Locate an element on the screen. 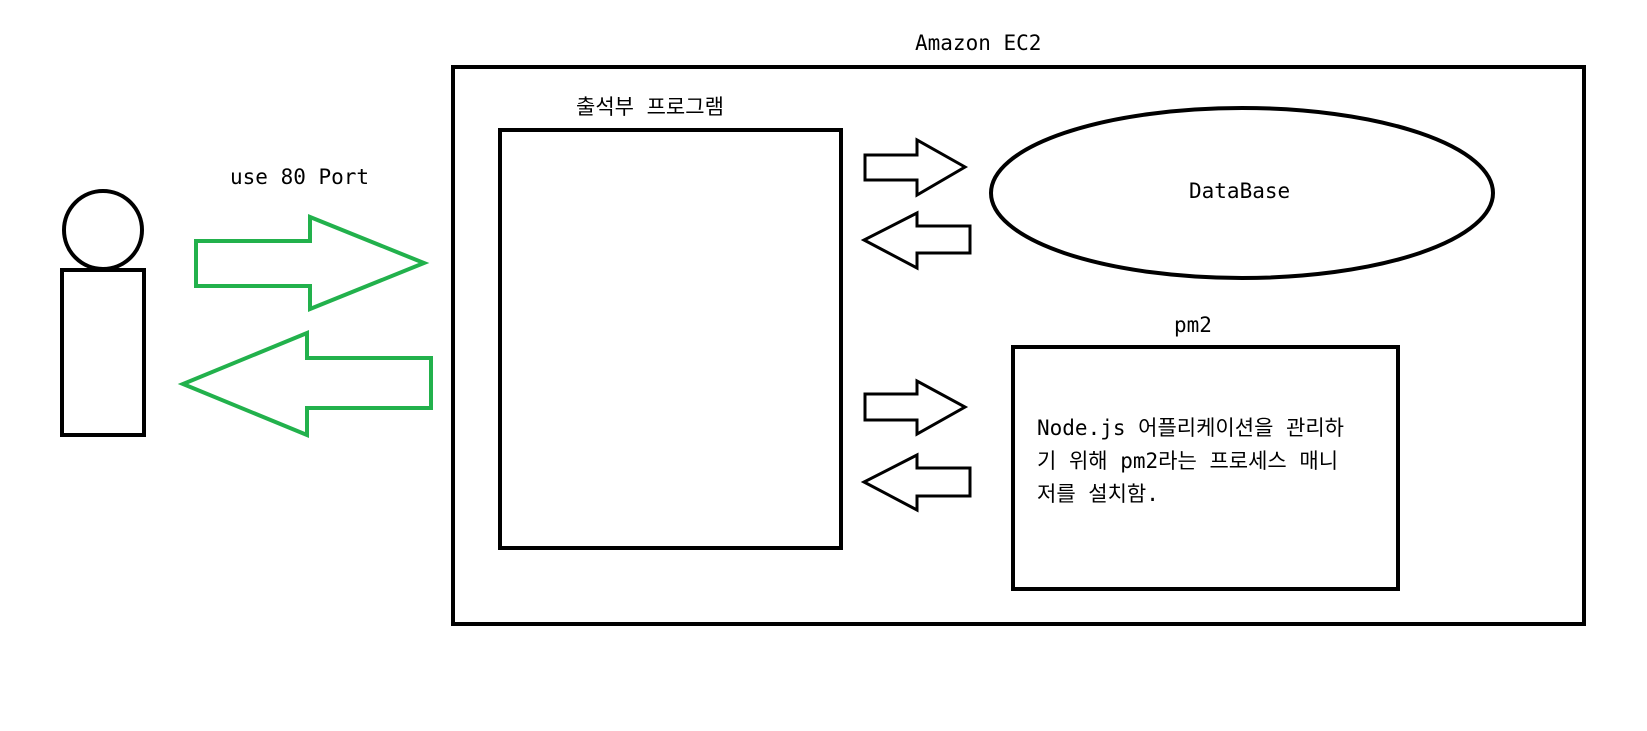 This screenshot has height=731, width=1647. user-body is located at coordinates (103, 352).